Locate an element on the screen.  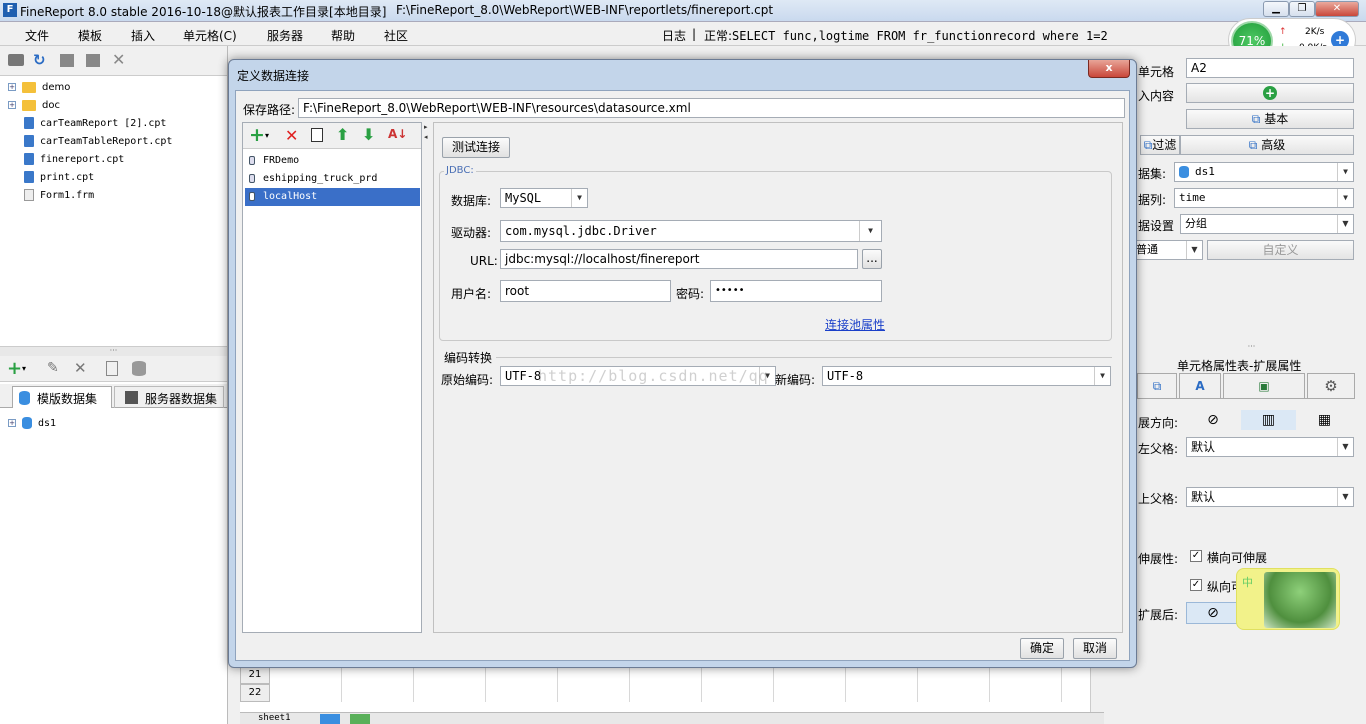
tree-label: doc is located at coordinates (51, 105).